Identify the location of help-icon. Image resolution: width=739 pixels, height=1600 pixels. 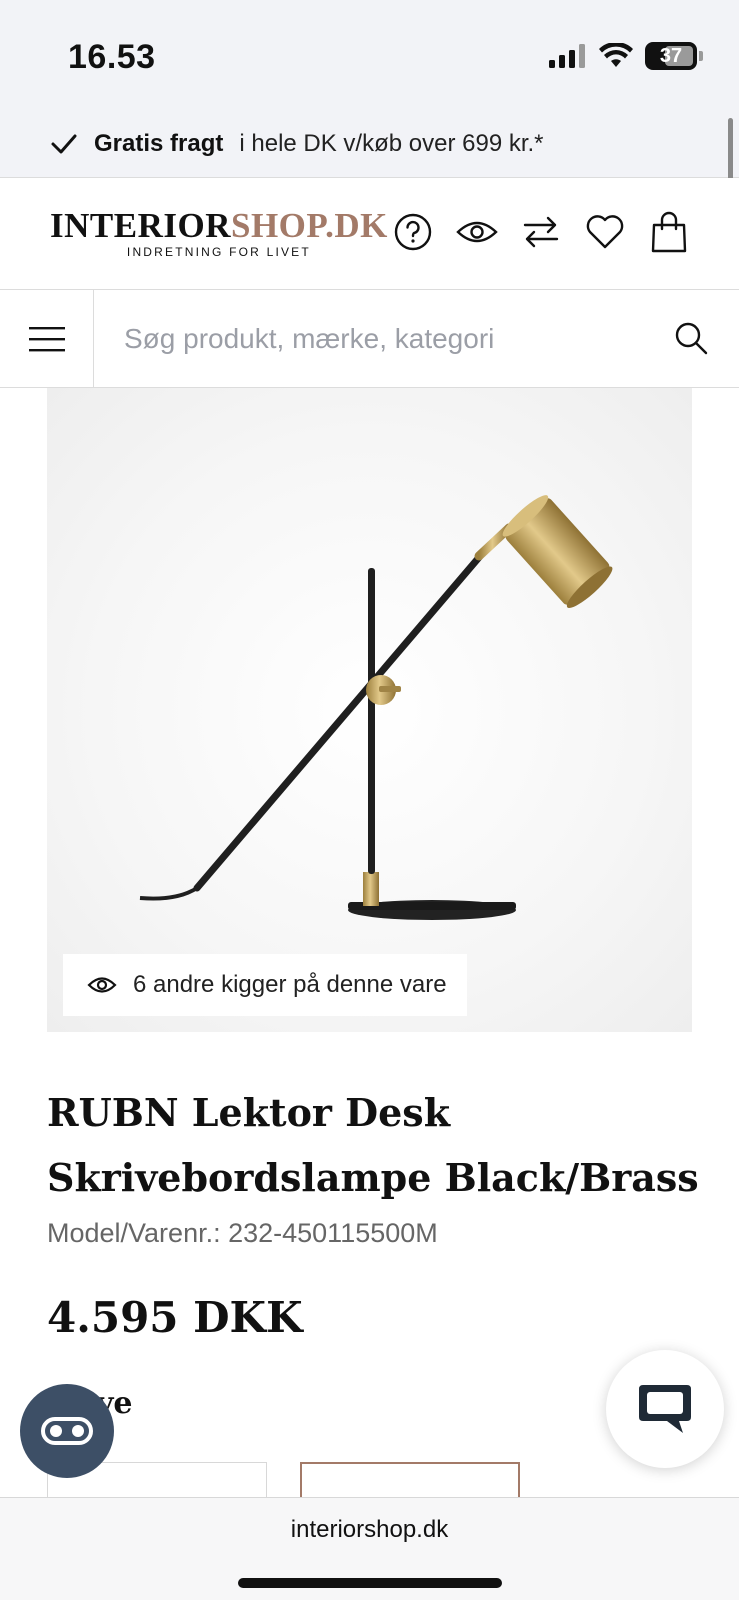
(413, 232).